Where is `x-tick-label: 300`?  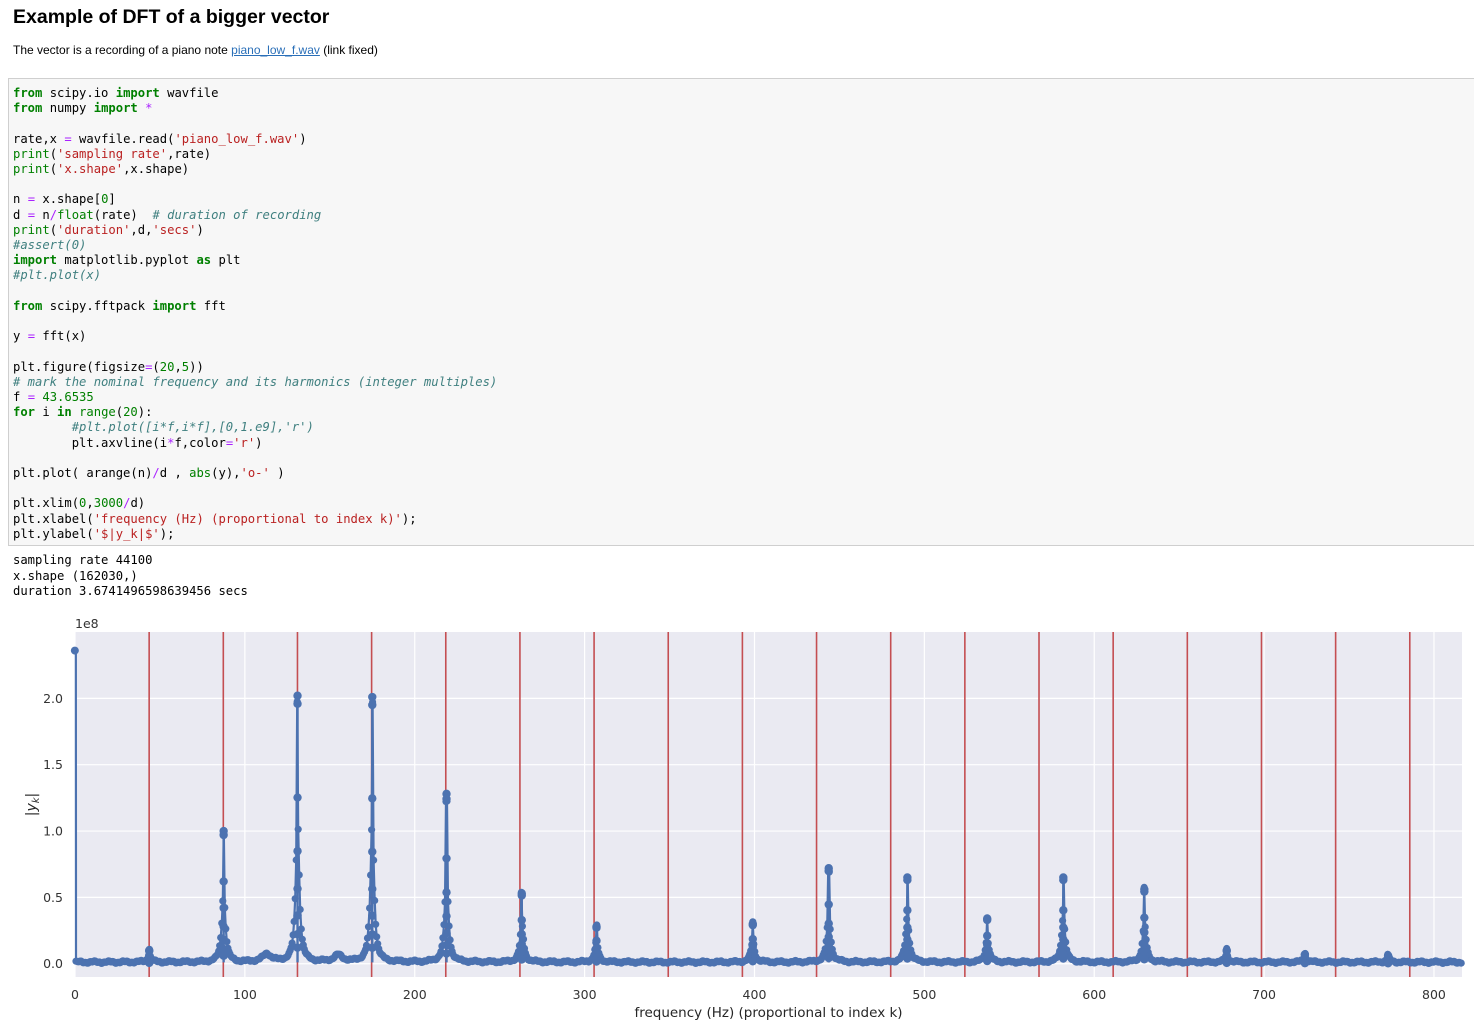 x-tick-label: 300 is located at coordinates (585, 994).